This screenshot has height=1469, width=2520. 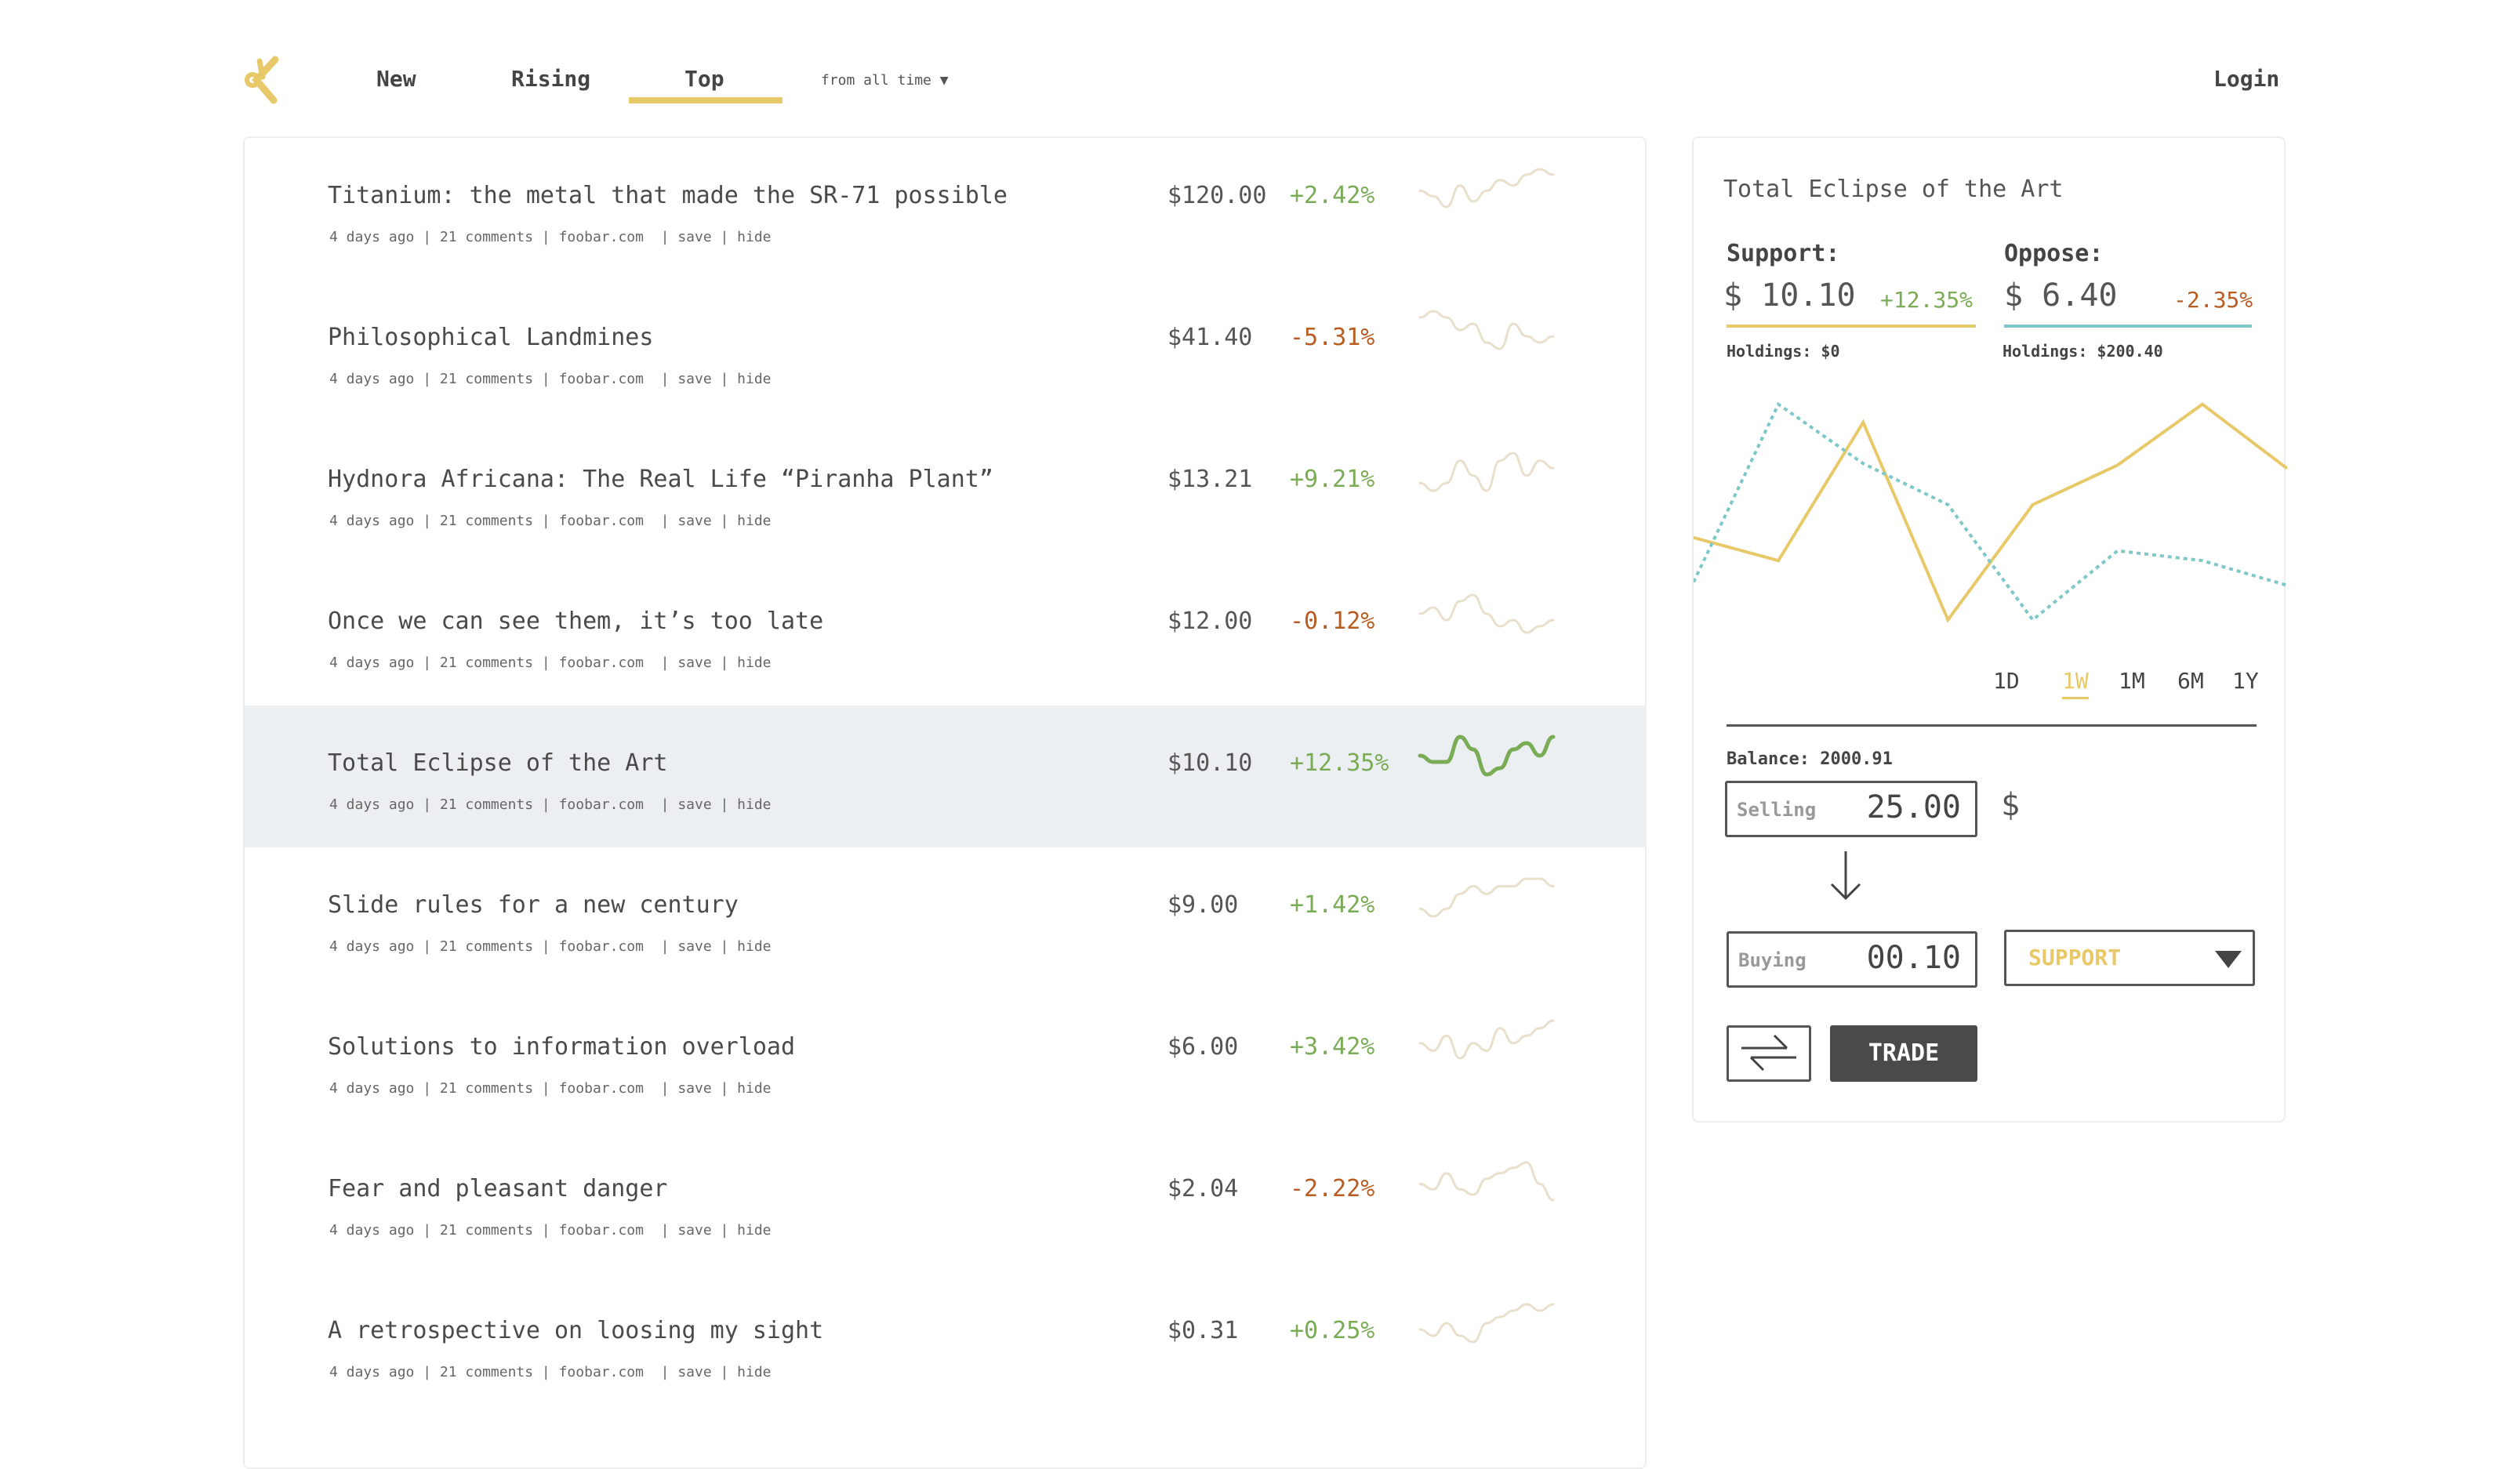 I want to click on time-filter-dropdown: from all time ▼, so click(x=885, y=80).